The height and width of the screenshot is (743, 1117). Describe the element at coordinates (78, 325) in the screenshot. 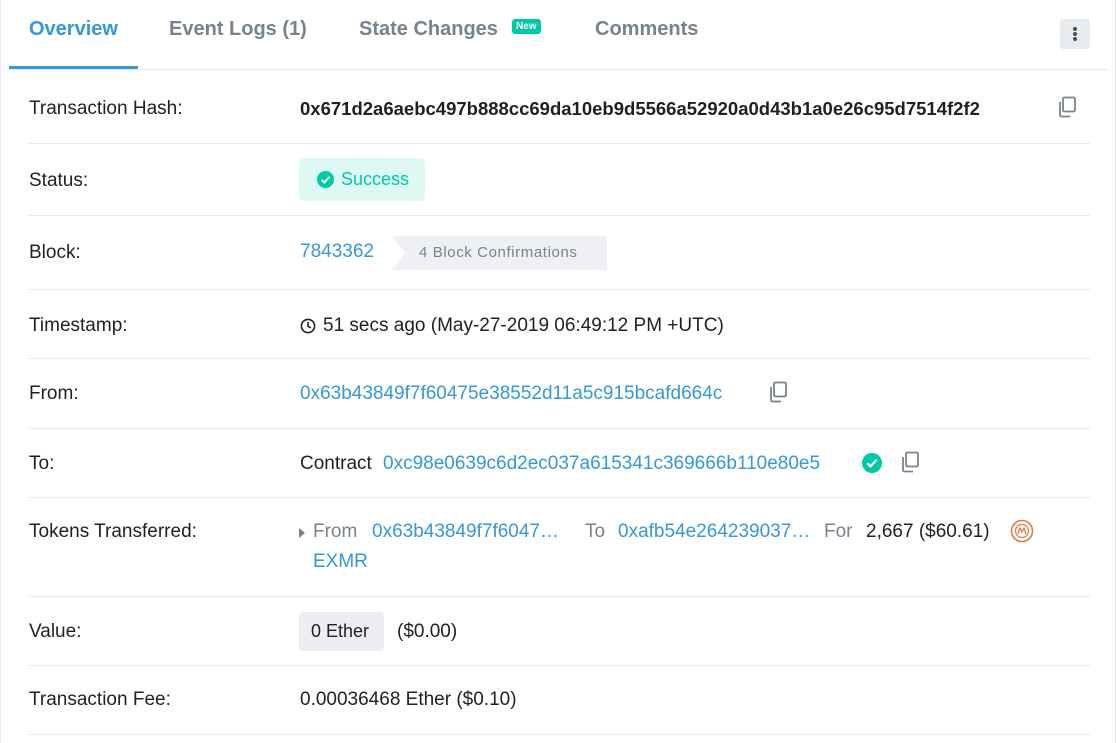

I see `timestamp-label: Timestamp:` at that location.